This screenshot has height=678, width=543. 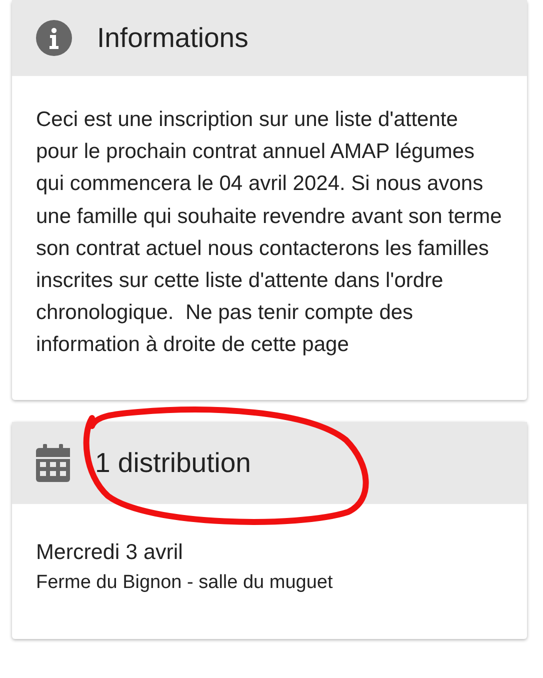 I want to click on info-icon, so click(x=54, y=38).